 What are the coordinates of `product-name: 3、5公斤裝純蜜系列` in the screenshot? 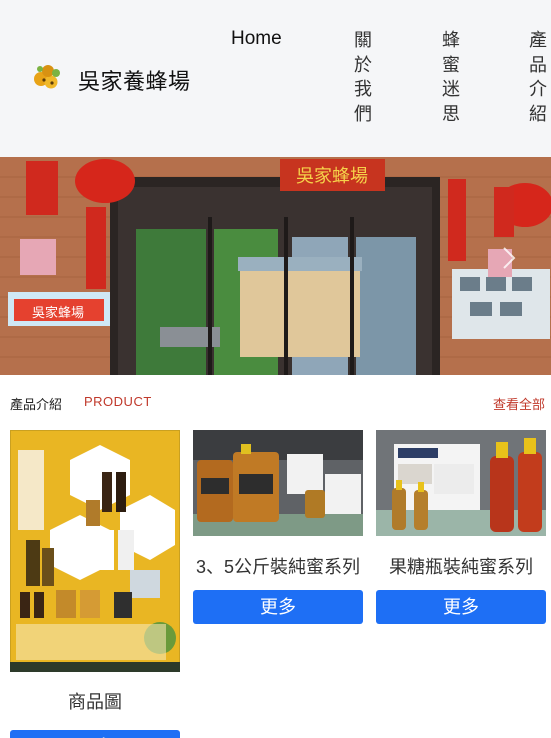 It's located at (278, 566).